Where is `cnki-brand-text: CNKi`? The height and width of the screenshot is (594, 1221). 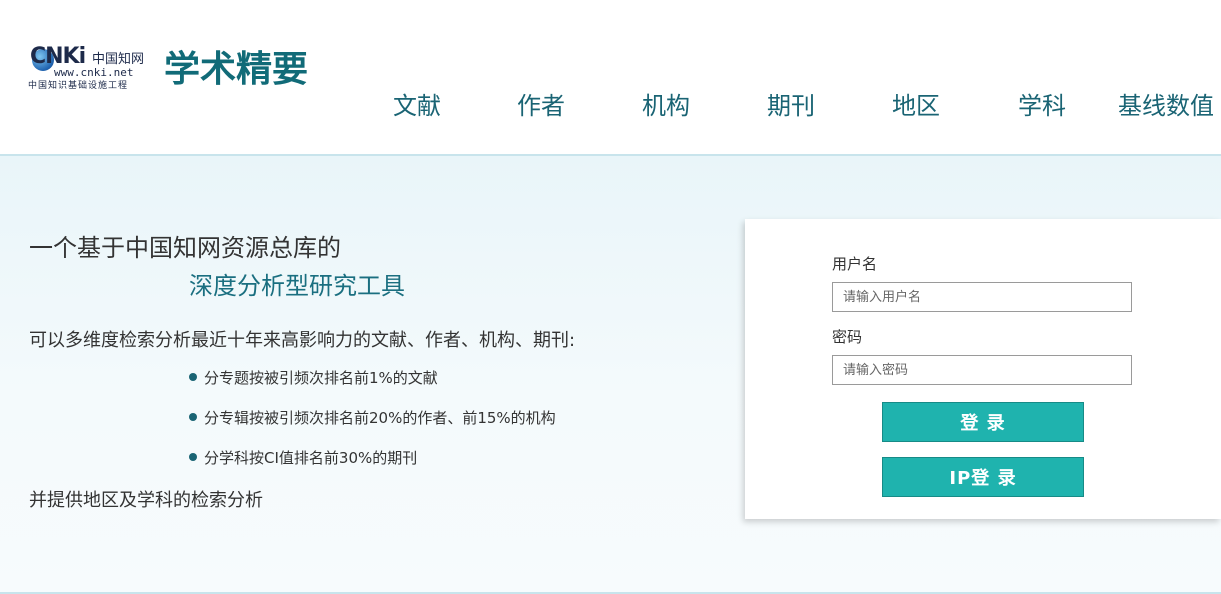
cnki-brand-text: CNKi is located at coordinates (58, 56).